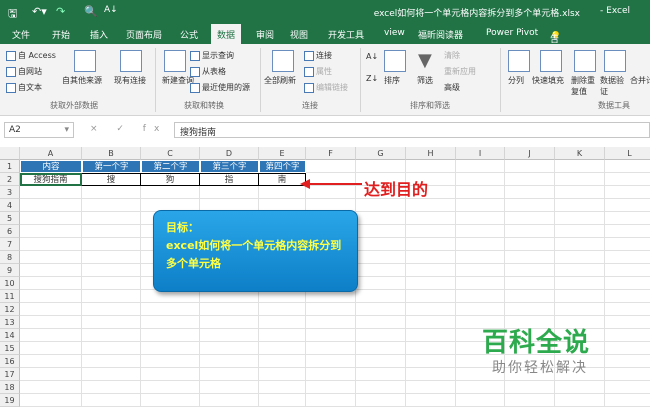  I want to click on tab-file: 文件, so click(21, 34).